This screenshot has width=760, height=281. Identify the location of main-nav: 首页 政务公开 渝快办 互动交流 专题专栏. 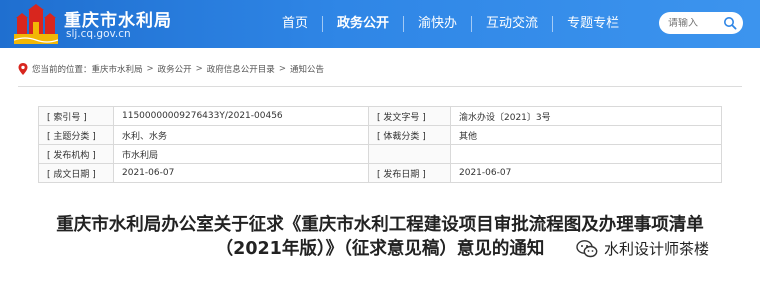
(450, 24).